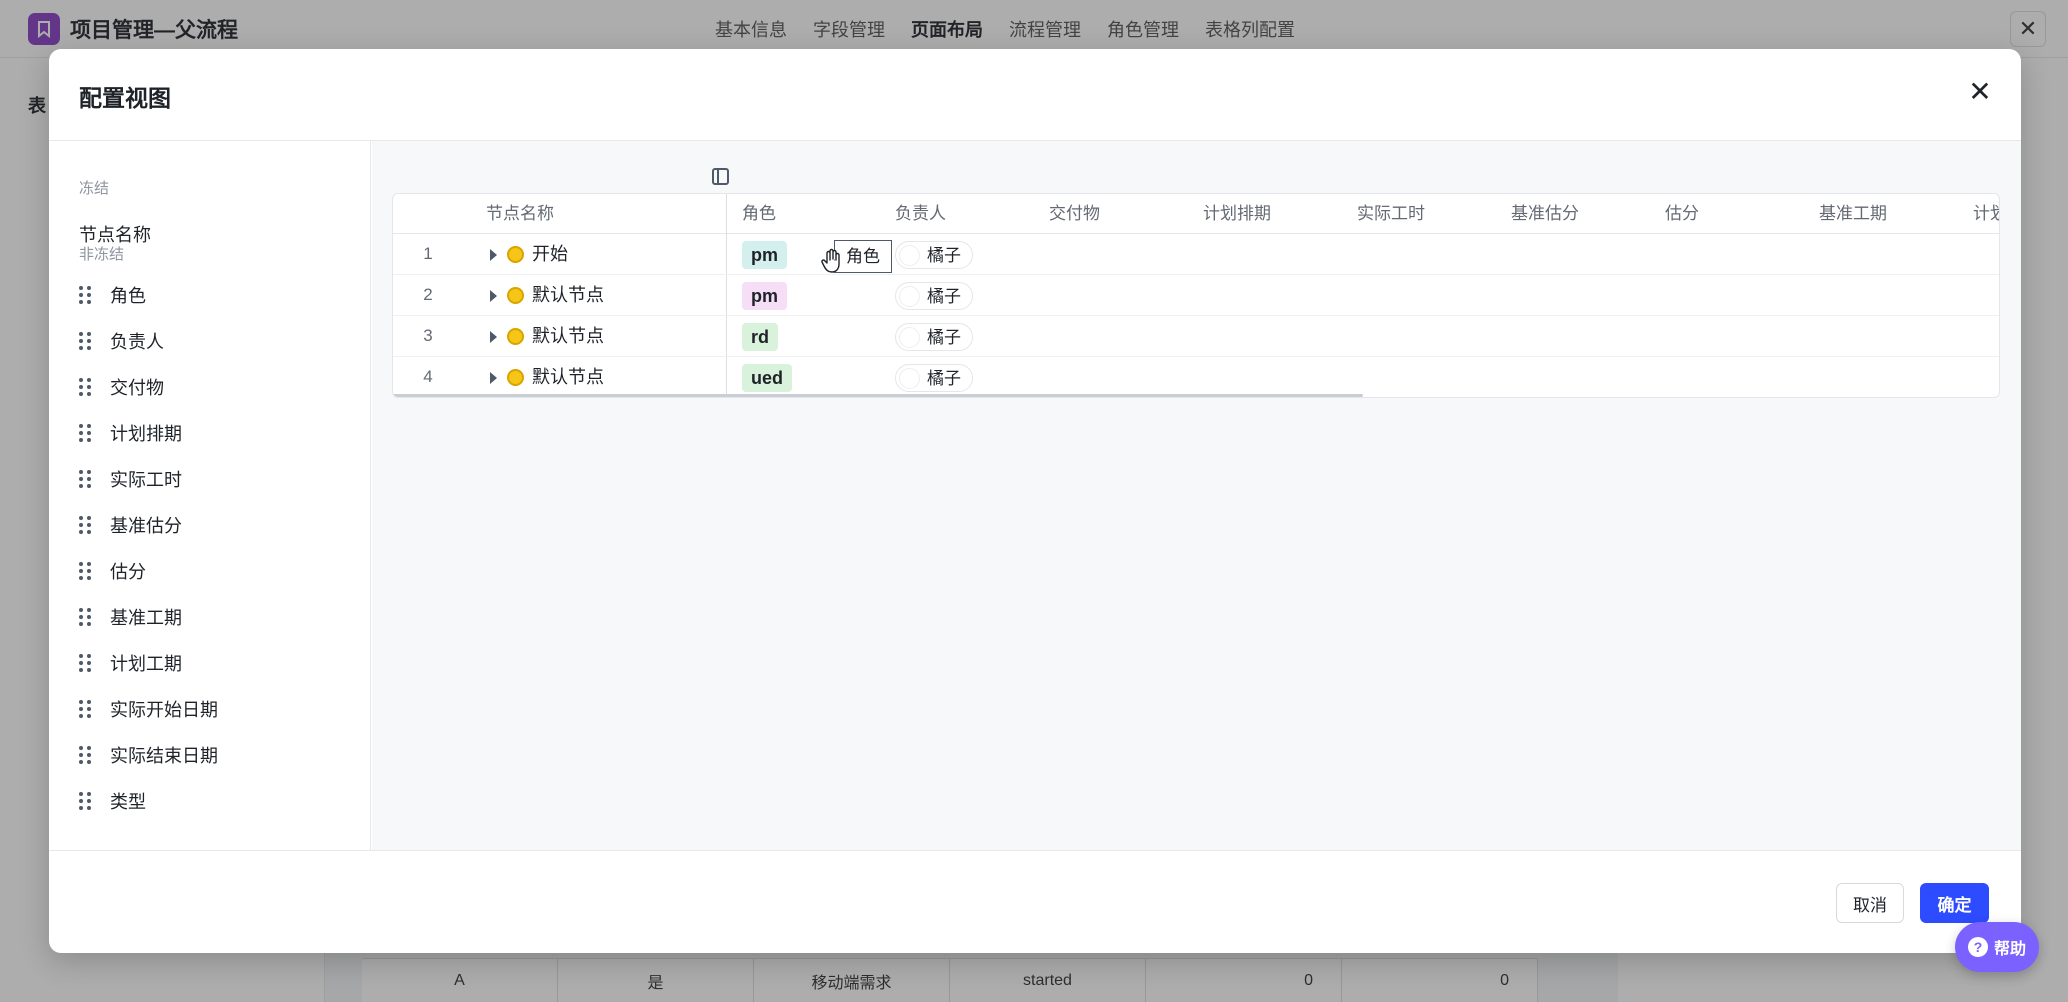  What do you see at coordinates (102, 254) in the screenshot?
I see `unfrozen-section-label: 非冻结` at bounding box center [102, 254].